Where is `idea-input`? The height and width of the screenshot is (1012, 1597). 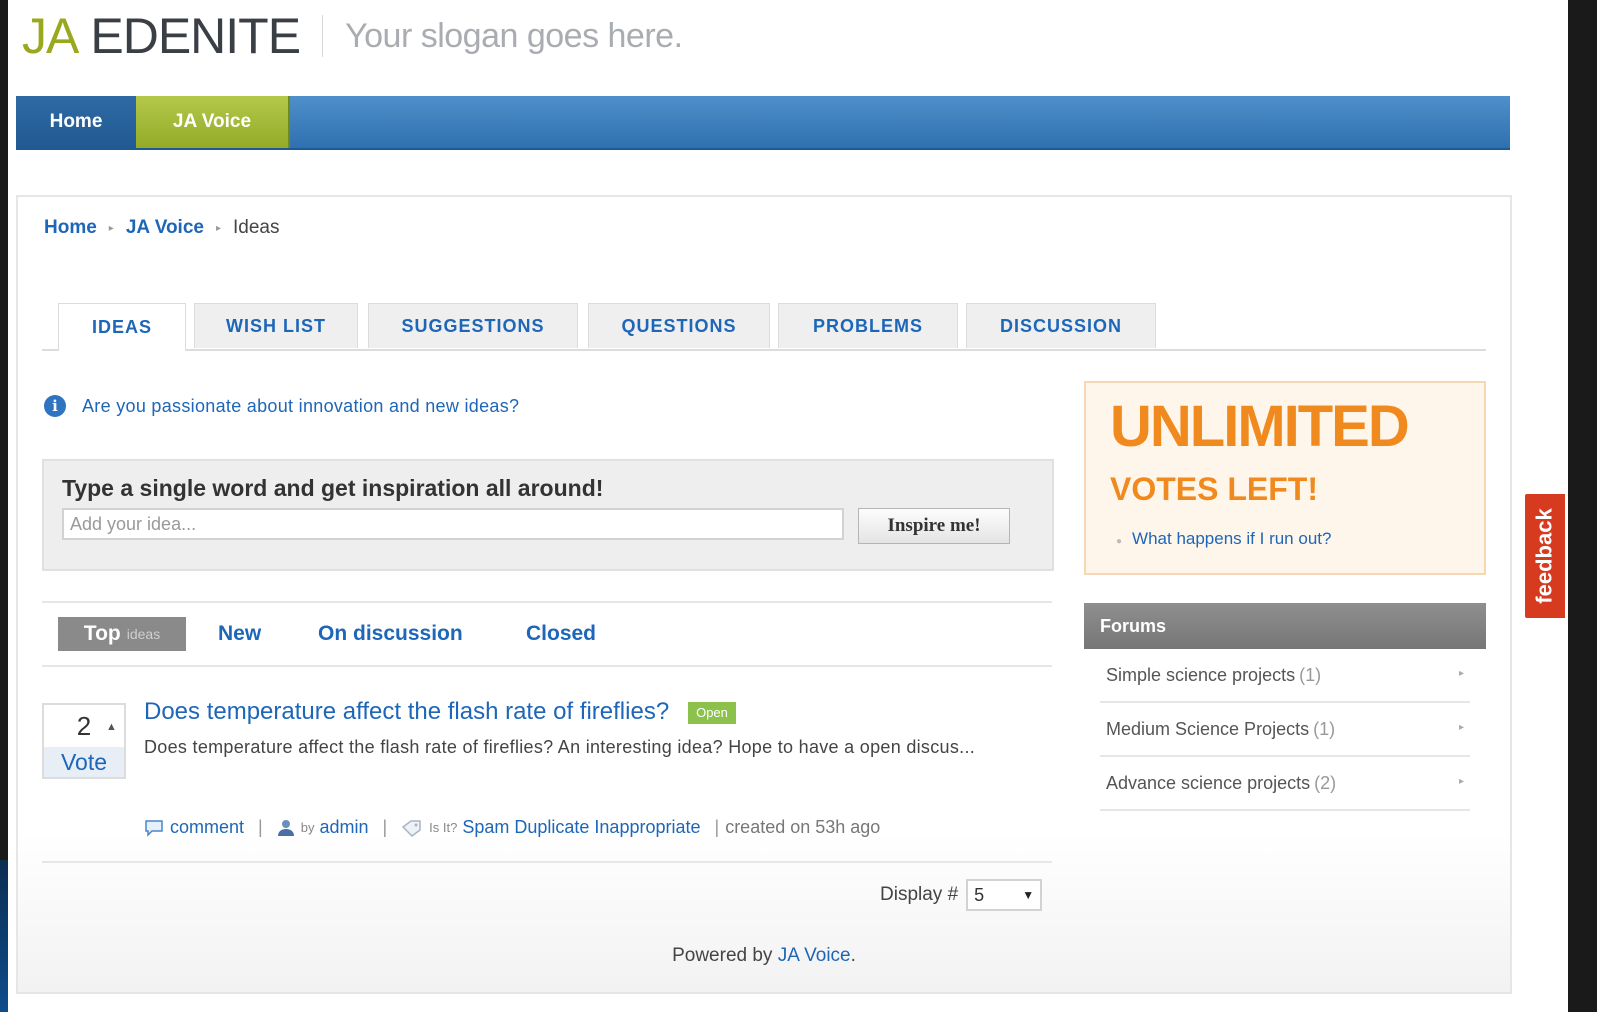 idea-input is located at coordinates (453, 524).